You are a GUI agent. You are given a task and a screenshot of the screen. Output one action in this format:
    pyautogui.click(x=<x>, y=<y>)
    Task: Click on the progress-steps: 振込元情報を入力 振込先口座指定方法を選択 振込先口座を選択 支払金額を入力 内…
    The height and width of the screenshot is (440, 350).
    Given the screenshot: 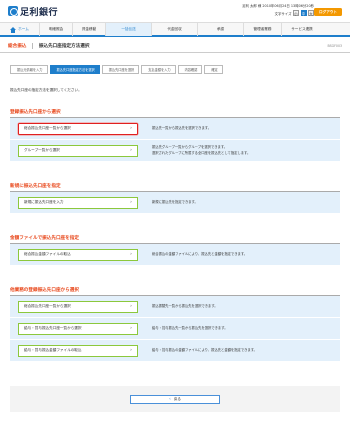 What is the action you would take?
    pyautogui.click(x=117, y=69)
    